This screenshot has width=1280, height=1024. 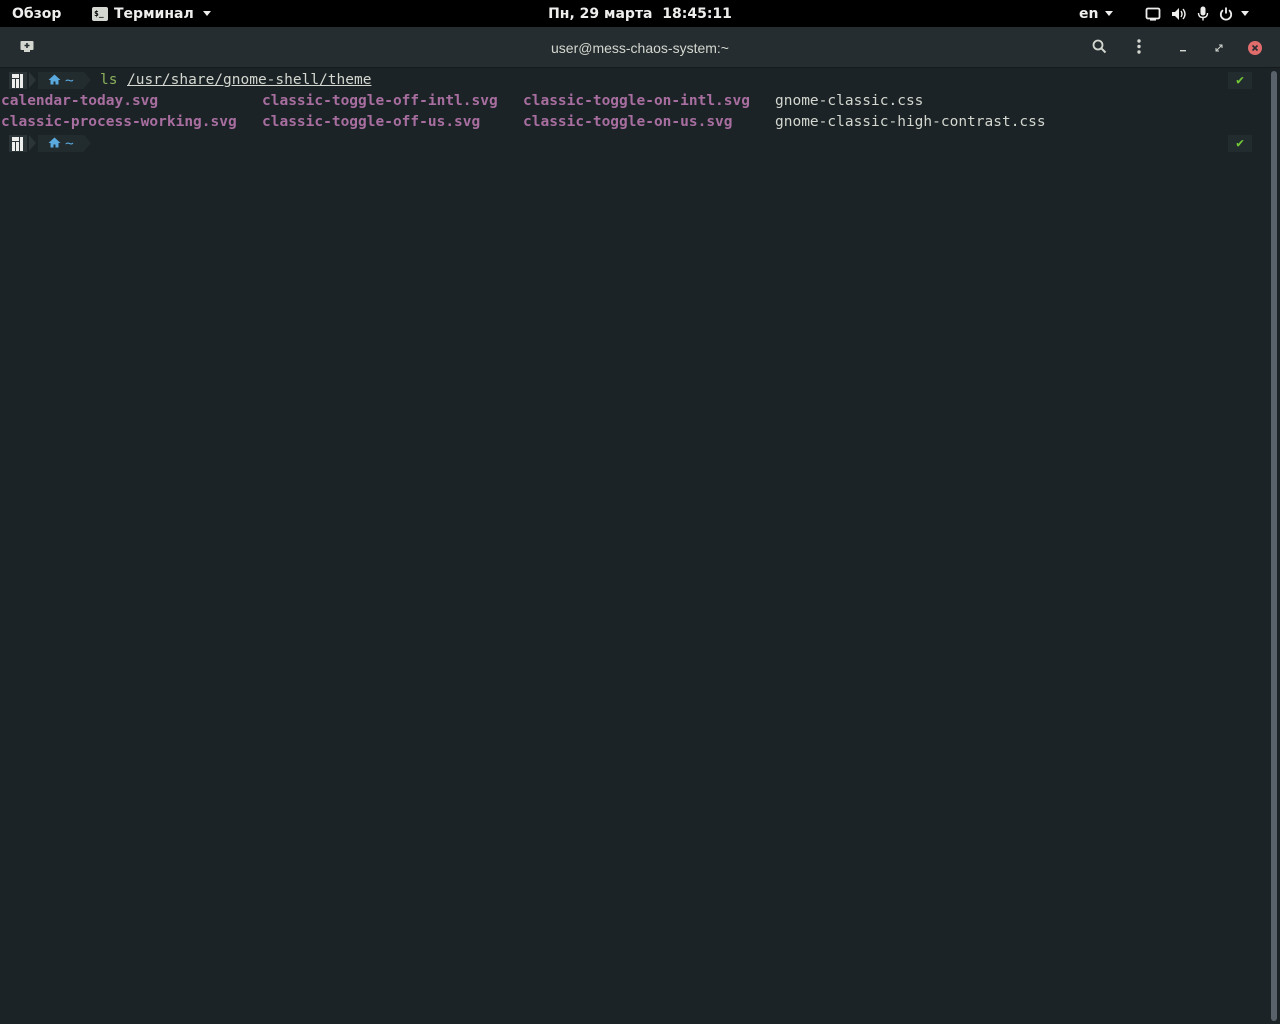 I want to click on listing-entry: gnome-classic-high-contrast.css, so click(x=910, y=122).